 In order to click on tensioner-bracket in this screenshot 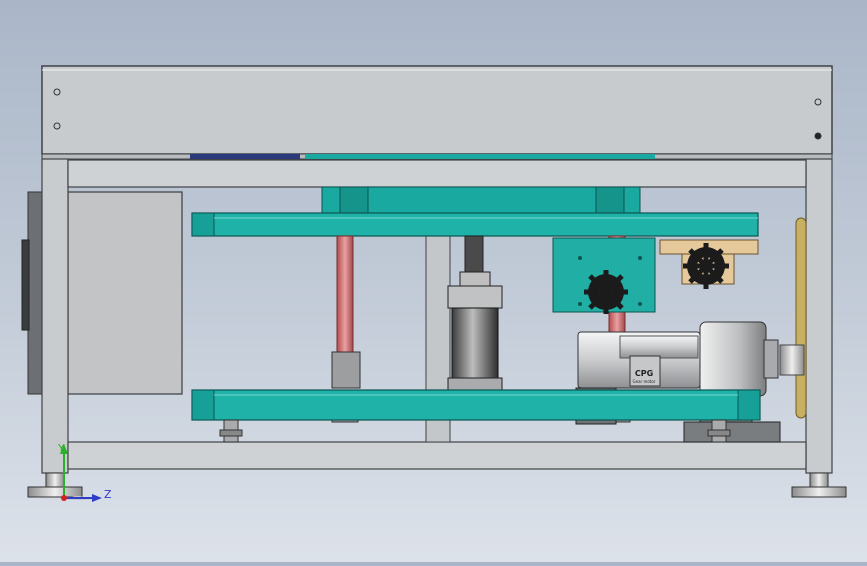, I will do `click(709, 264)`.